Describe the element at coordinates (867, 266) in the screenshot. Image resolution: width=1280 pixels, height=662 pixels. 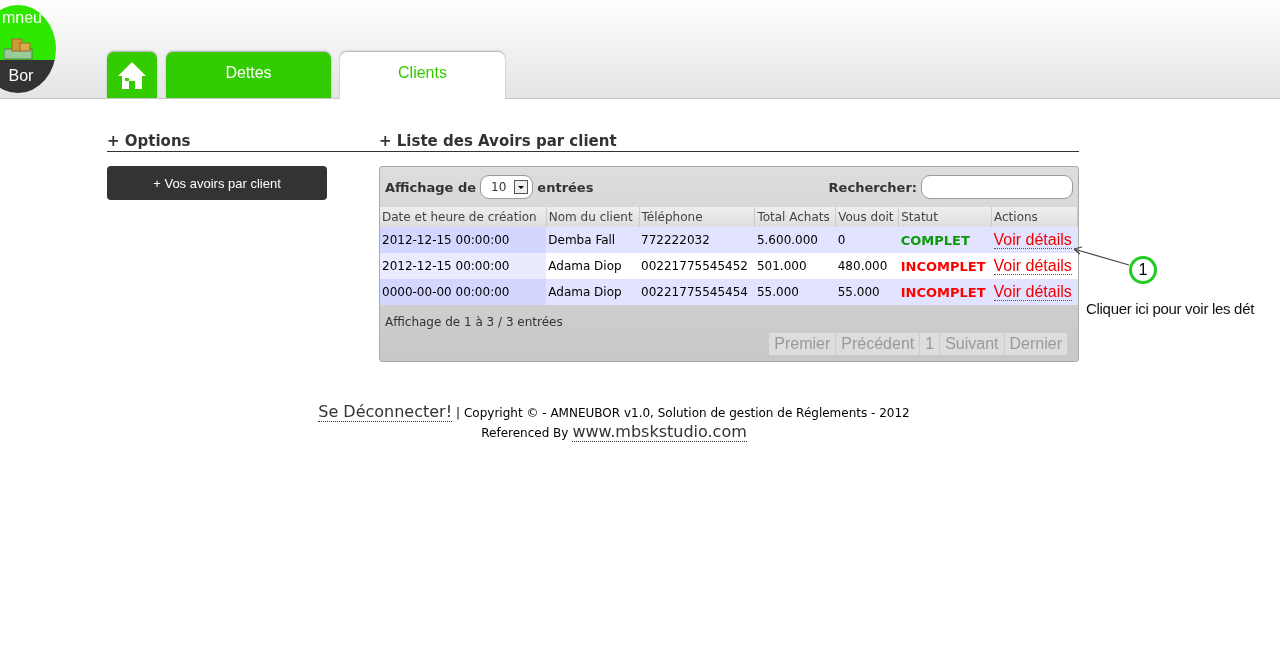
I see `table-cell: 480.000` at that location.